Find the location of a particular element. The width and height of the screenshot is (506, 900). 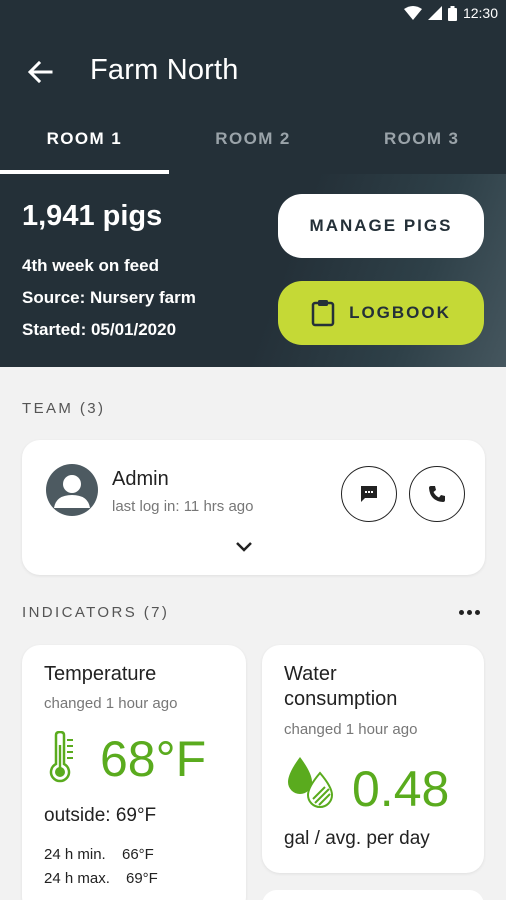

min-label: 24 h min. is located at coordinates (75, 854).